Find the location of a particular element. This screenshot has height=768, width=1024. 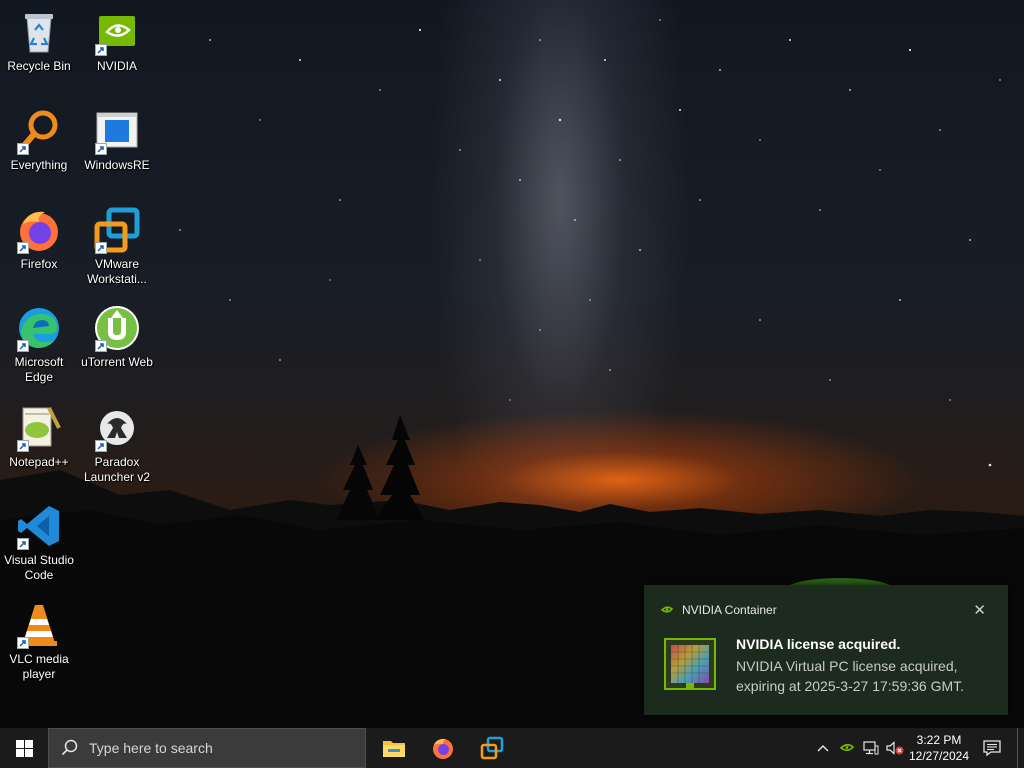

desktop-icon-label: uTorrent Web is located at coordinates (117, 362).